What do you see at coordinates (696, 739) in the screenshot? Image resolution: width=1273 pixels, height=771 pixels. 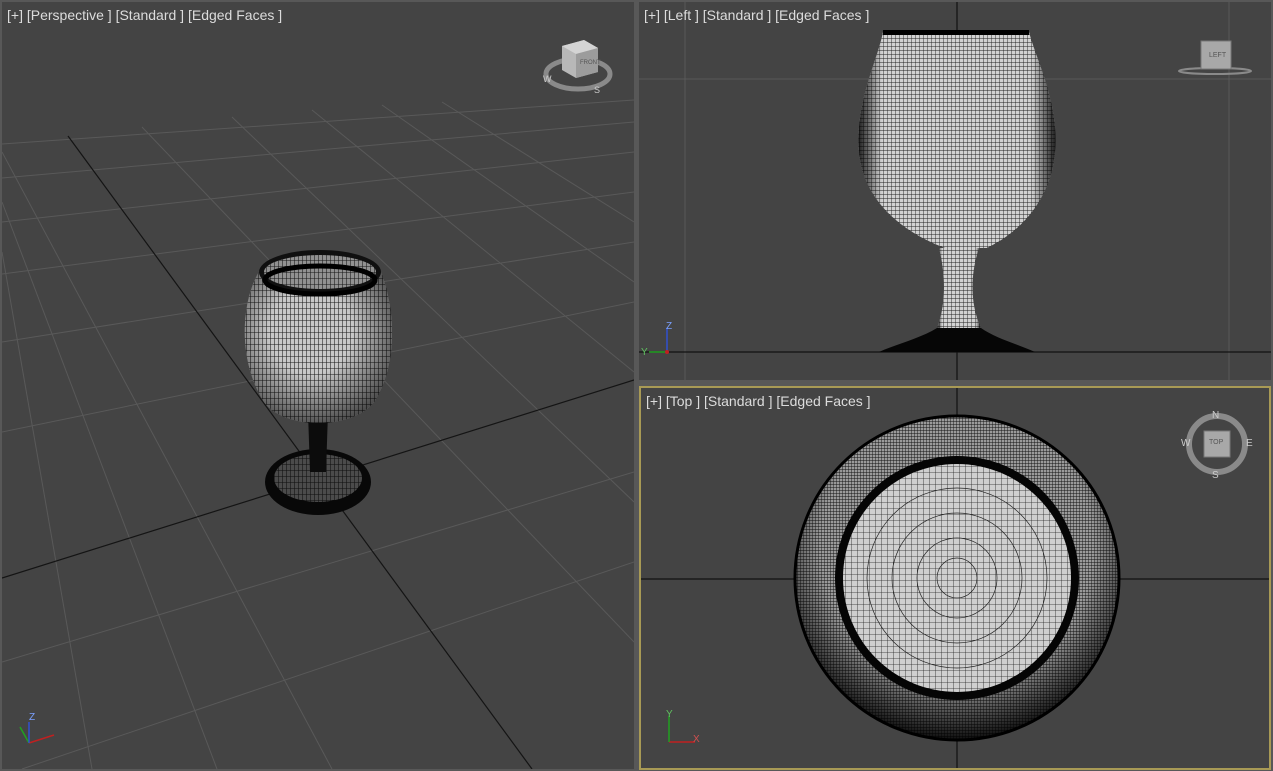 I see `axis-x-label: X` at bounding box center [696, 739].